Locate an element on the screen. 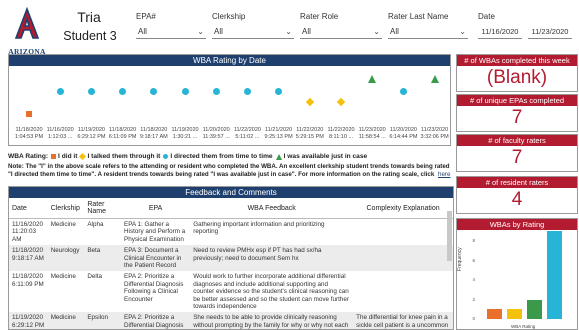 The image size is (579, 330). column-header-wba-feedback: WBA Feedback is located at coordinates (272, 208).